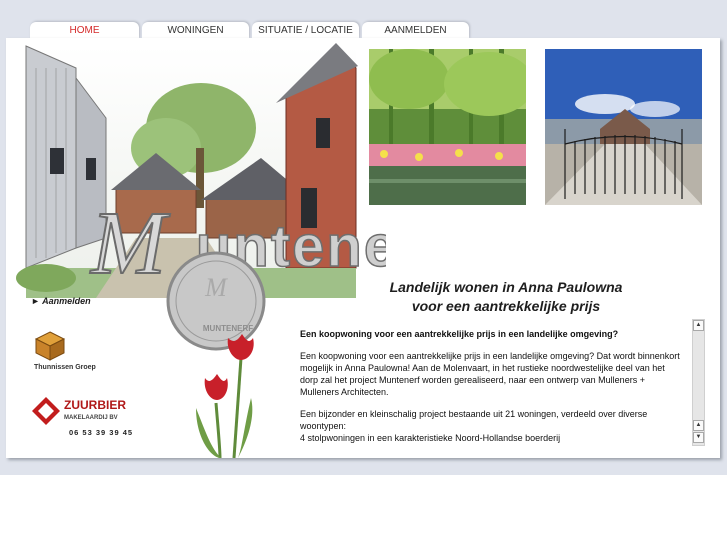 The height and width of the screenshot is (545, 727). What do you see at coordinates (506, 287) in the screenshot?
I see `slogan-line-1: Landelijk wonen in Anna Paulowna` at bounding box center [506, 287].